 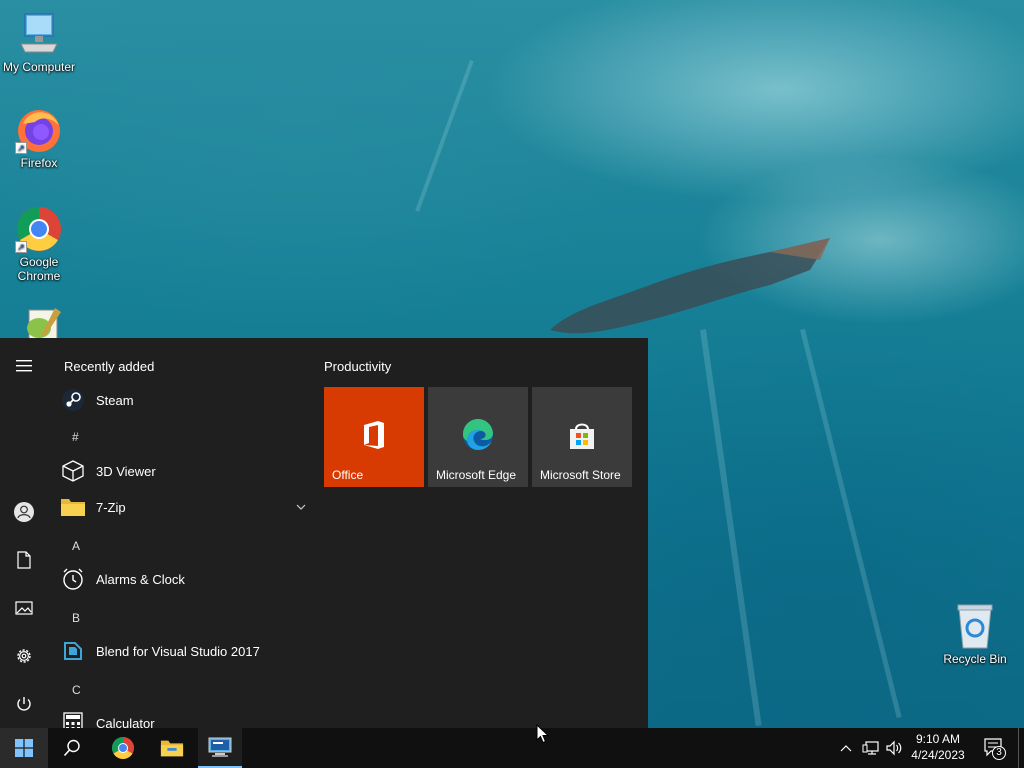 I want to click on chrome-icon: ↗, so click(x=39, y=229).